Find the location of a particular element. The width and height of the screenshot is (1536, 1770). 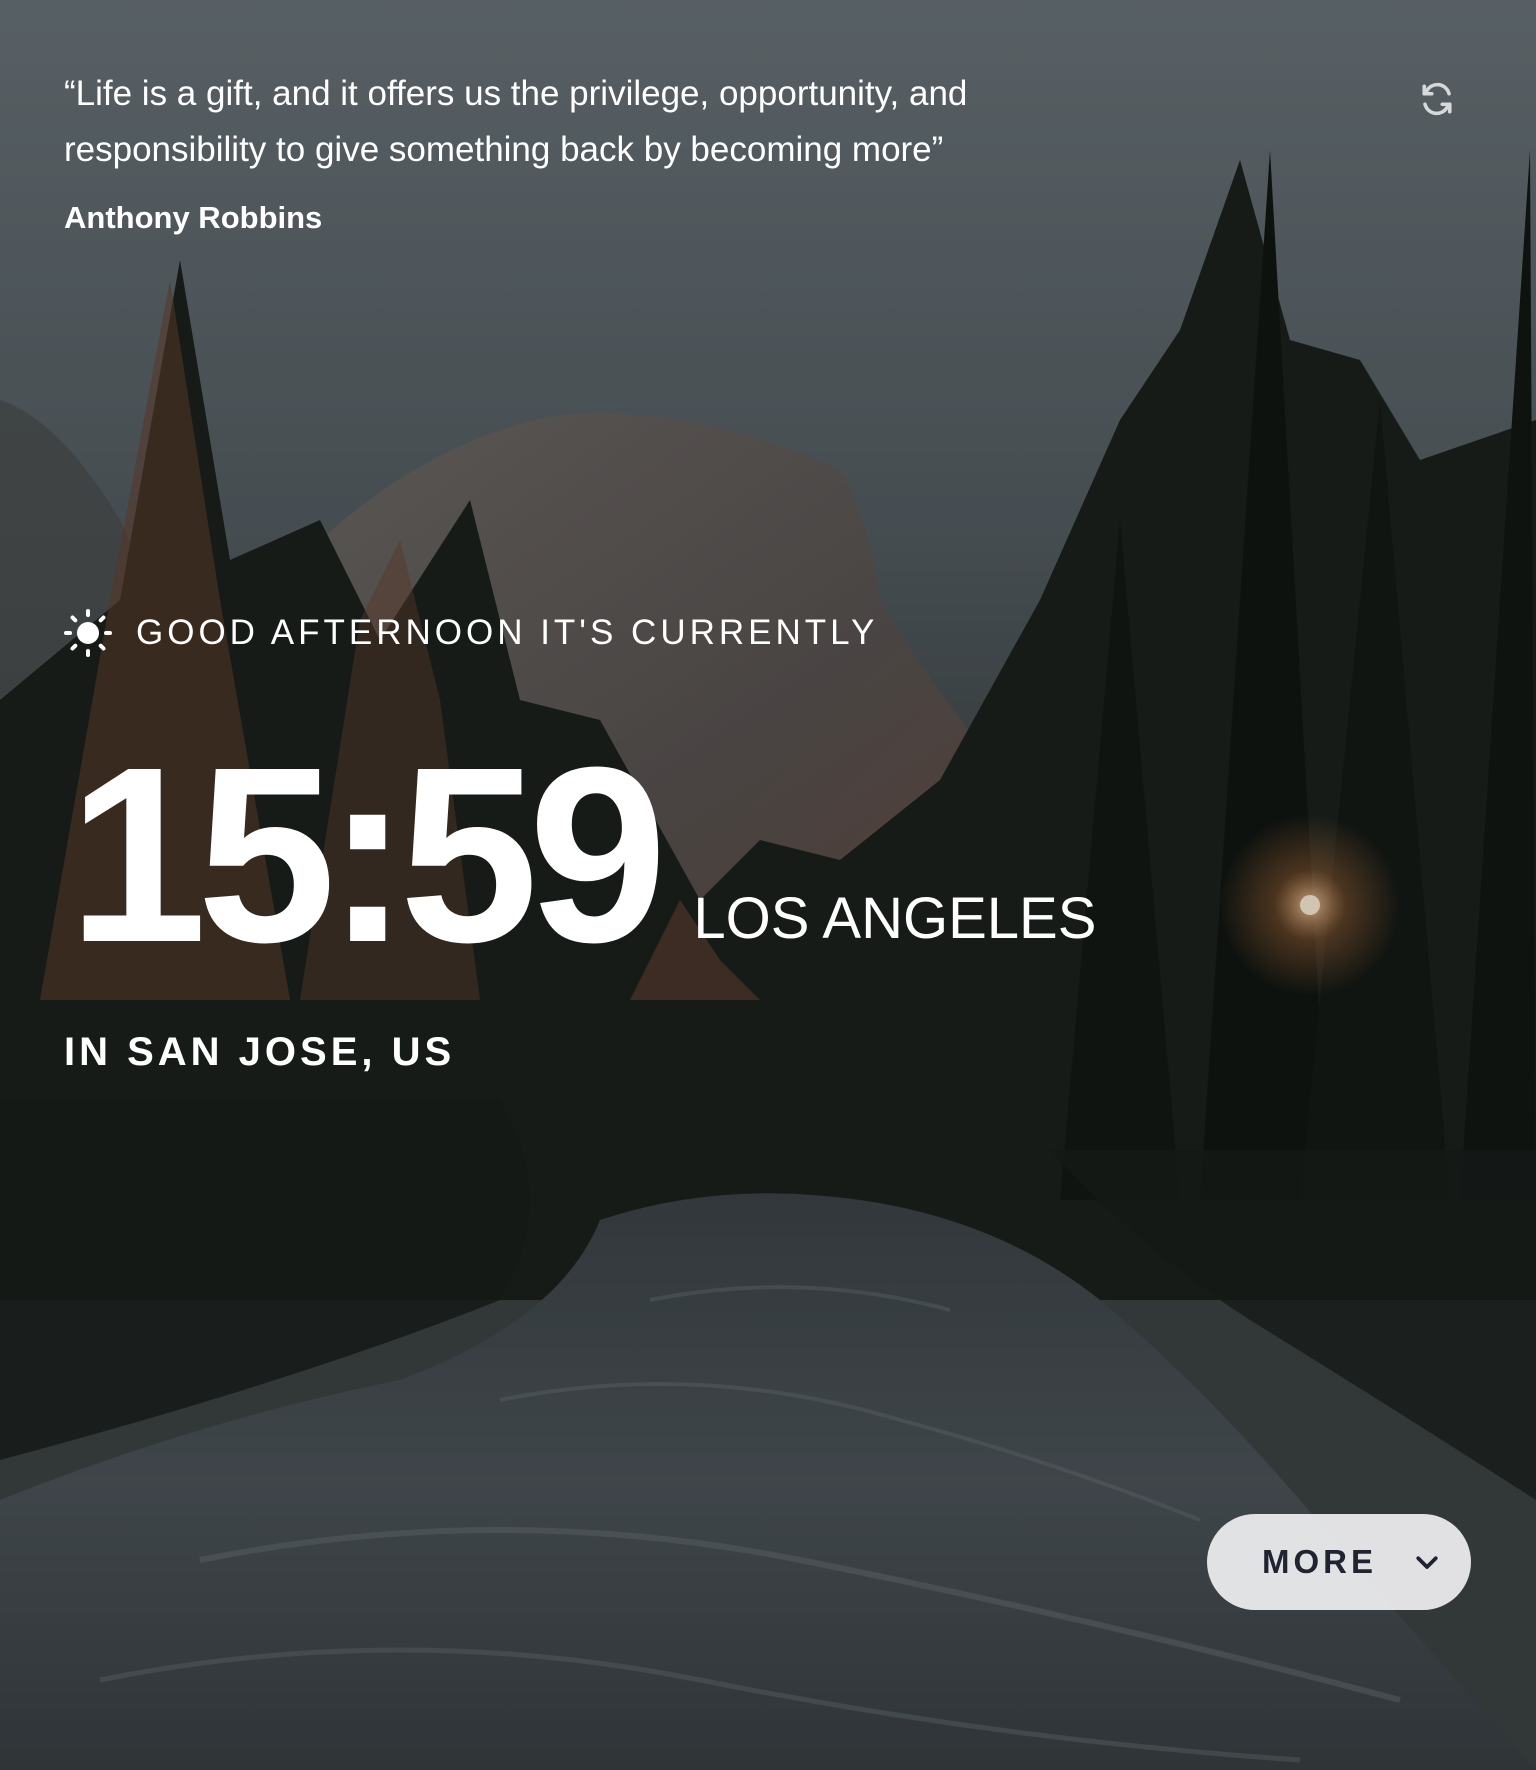

greeting-row: GOOD AFTERNOON IT'S CURRENTLY is located at coordinates (471, 633).